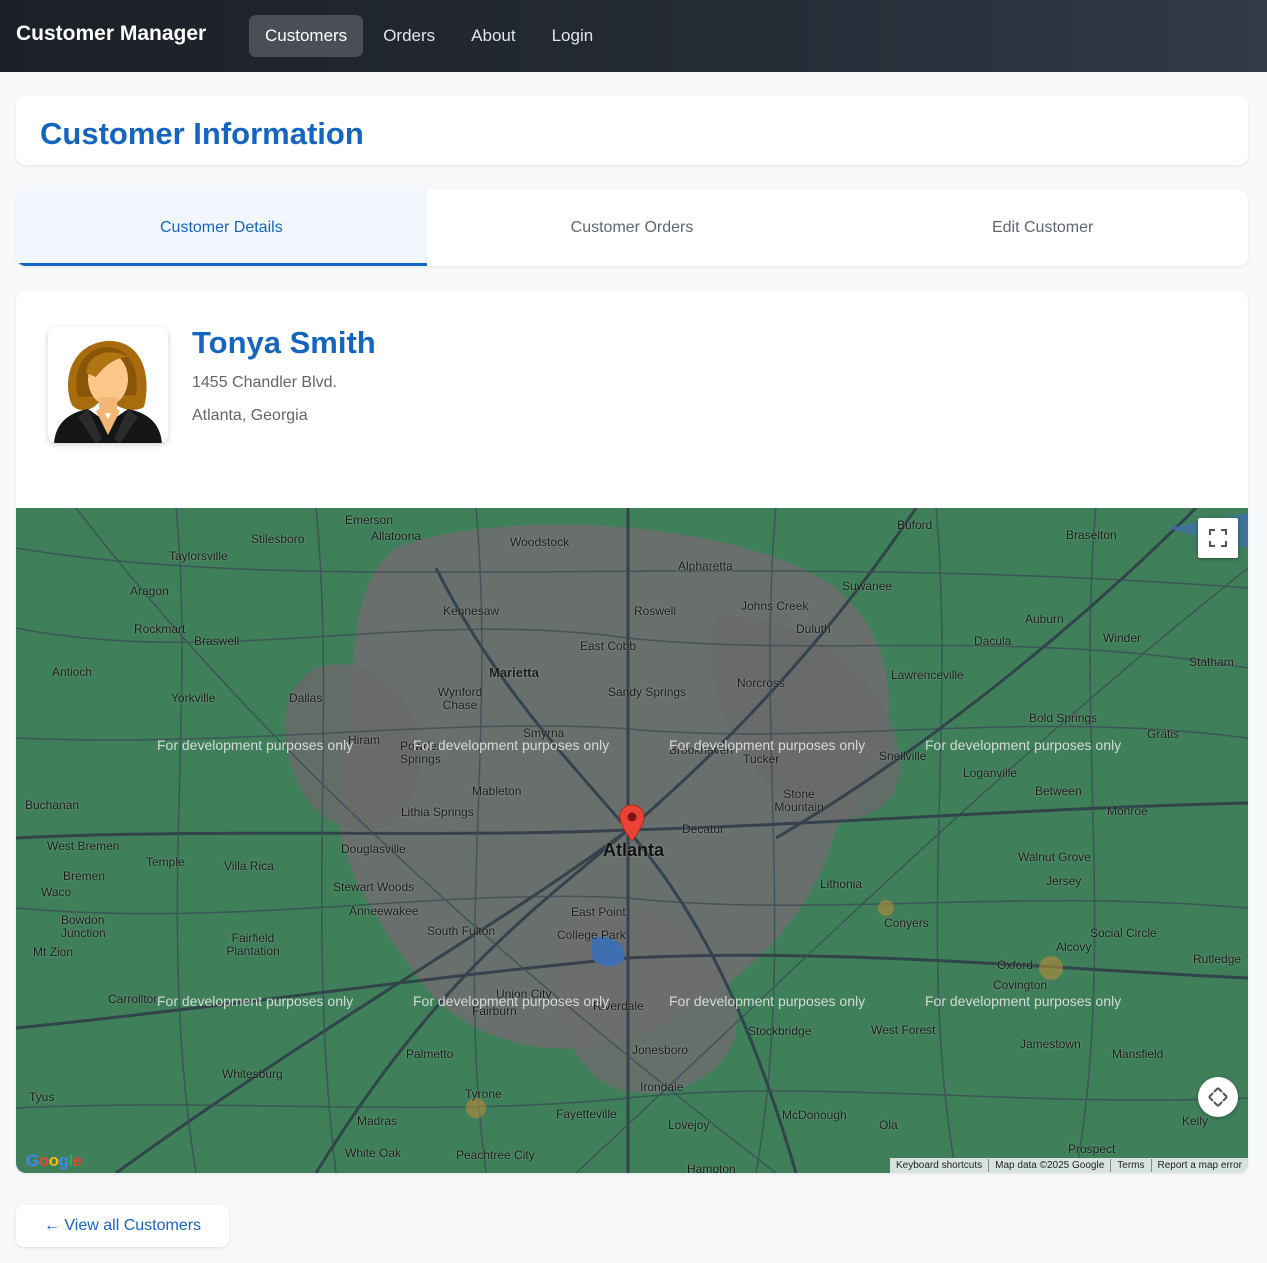 This screenshot has width=1267, height=1263. What do you see at coordinates (202, 133) in the screenshot?
I see `page-title: Customer Information` at bounding box center [202, 133].